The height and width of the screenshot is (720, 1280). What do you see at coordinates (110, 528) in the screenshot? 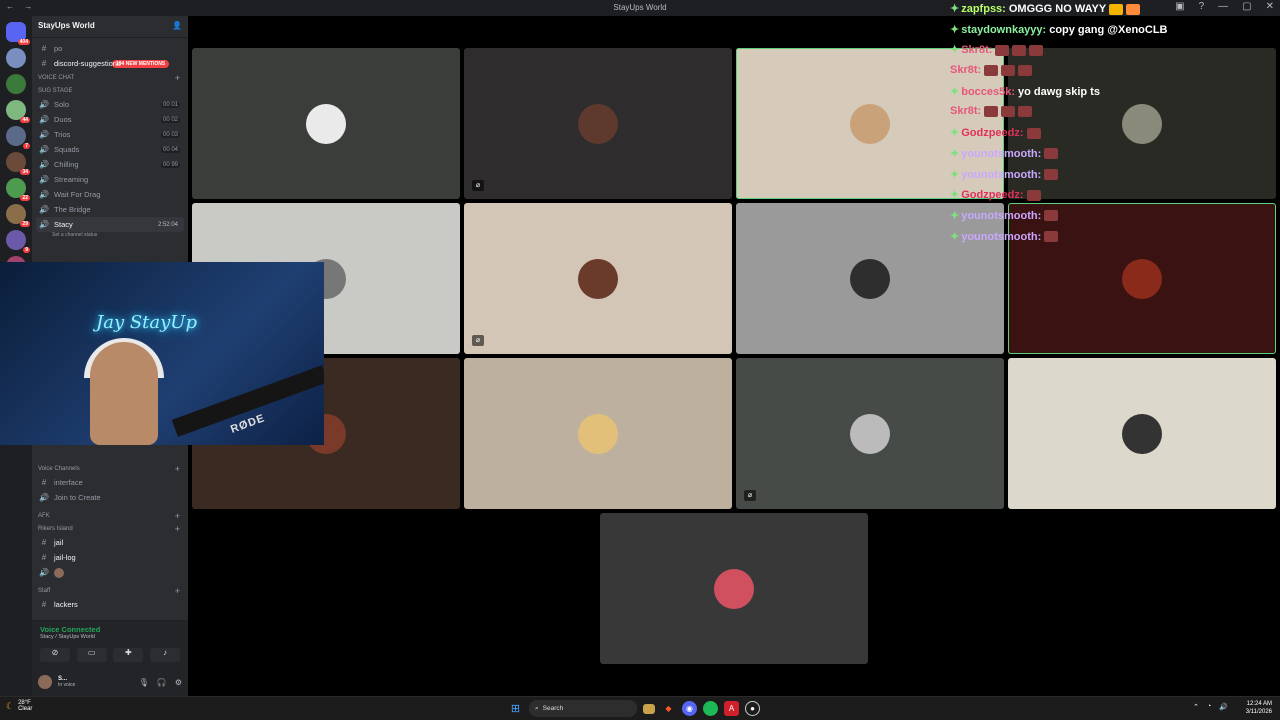
I see `category-rikers: Rikers Island +` at bounding box center [110, 528].